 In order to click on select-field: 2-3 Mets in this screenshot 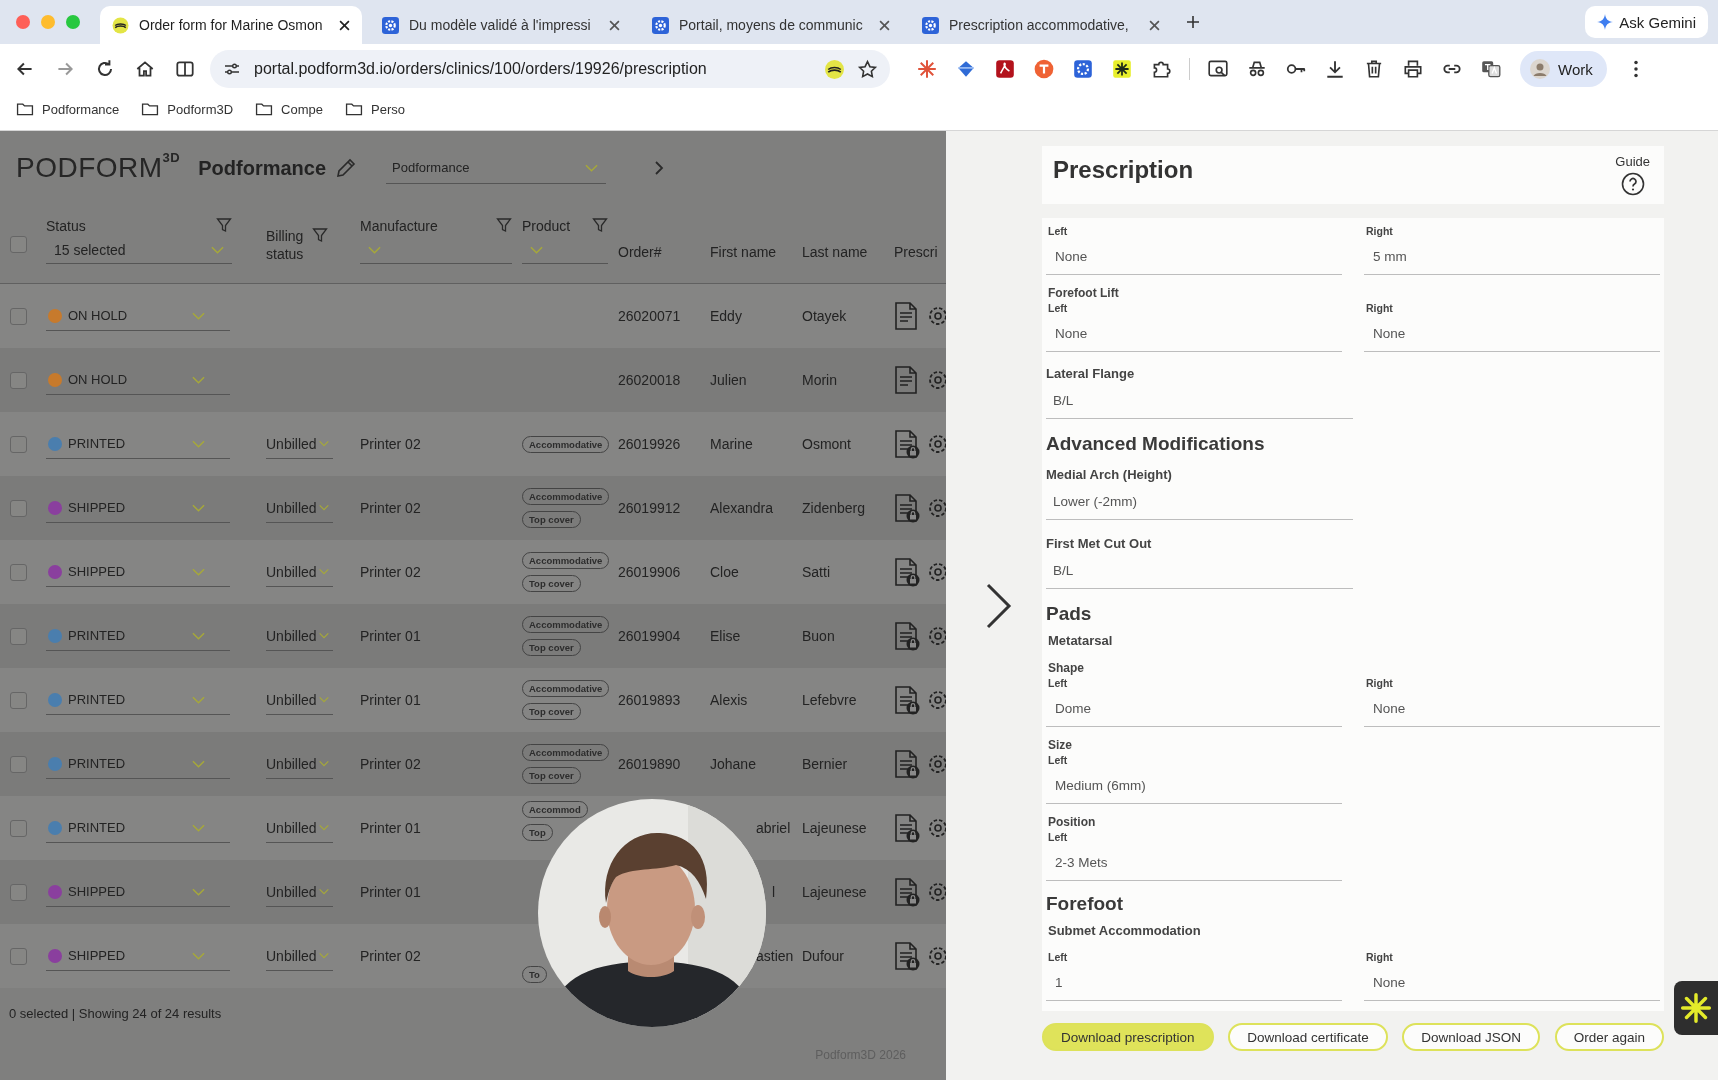, I will do `click(1194, 862)`.